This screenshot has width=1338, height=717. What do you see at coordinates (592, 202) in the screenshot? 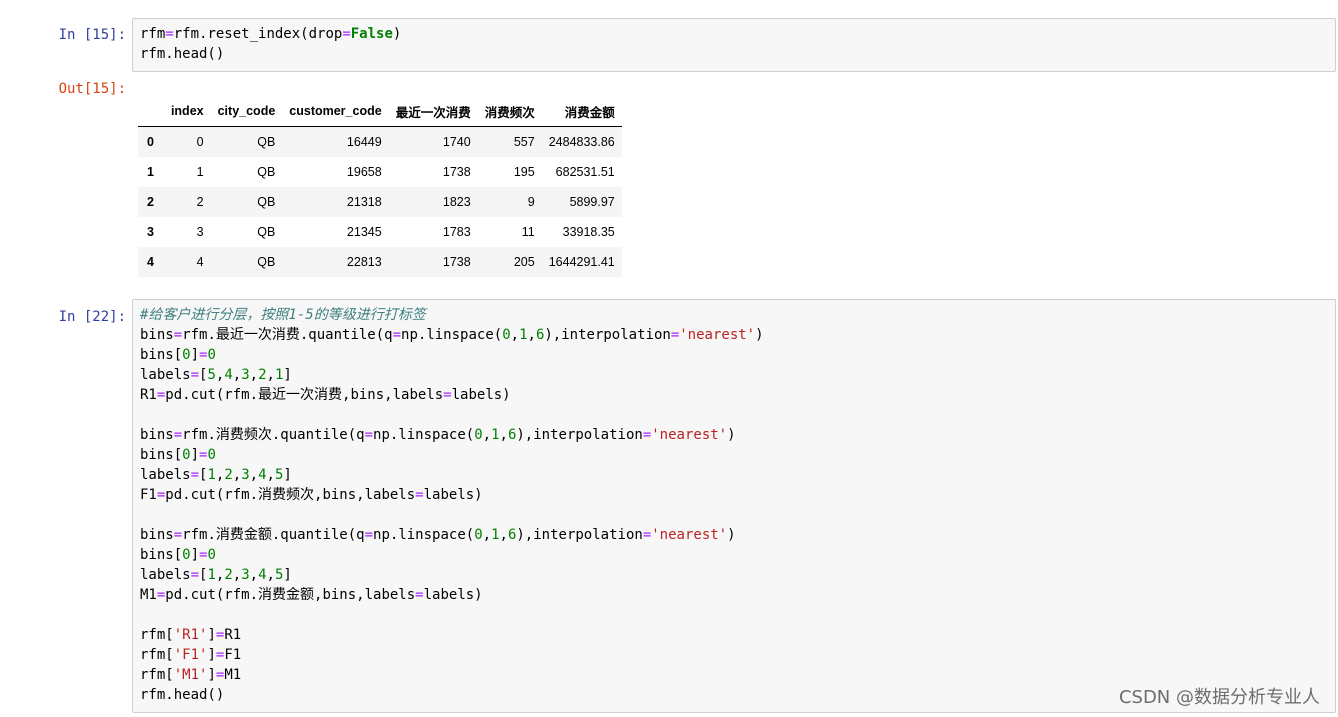
I see `table-cell: 5899.97` at bounding box center [592, 202].